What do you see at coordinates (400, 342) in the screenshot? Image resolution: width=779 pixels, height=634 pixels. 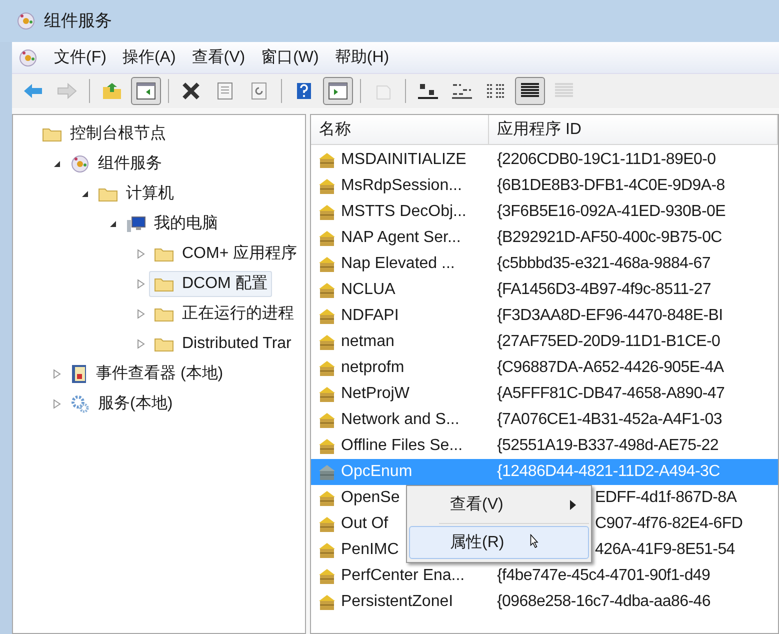 I see `table-cell: netman` at bounding box center [400, 342].